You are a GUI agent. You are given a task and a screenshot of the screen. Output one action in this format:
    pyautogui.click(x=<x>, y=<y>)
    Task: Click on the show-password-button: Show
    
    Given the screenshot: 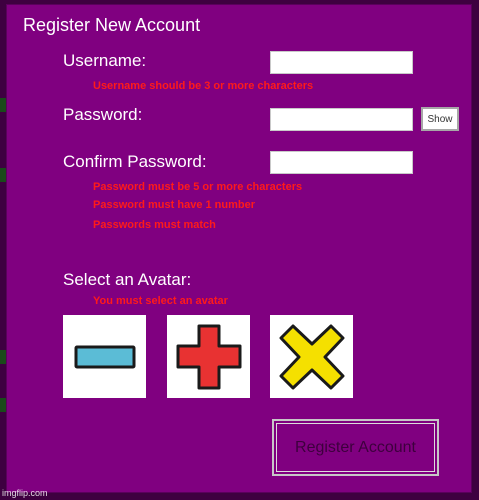 What is the action you would take?
    pyautogui.click(x=440, y=119)
    